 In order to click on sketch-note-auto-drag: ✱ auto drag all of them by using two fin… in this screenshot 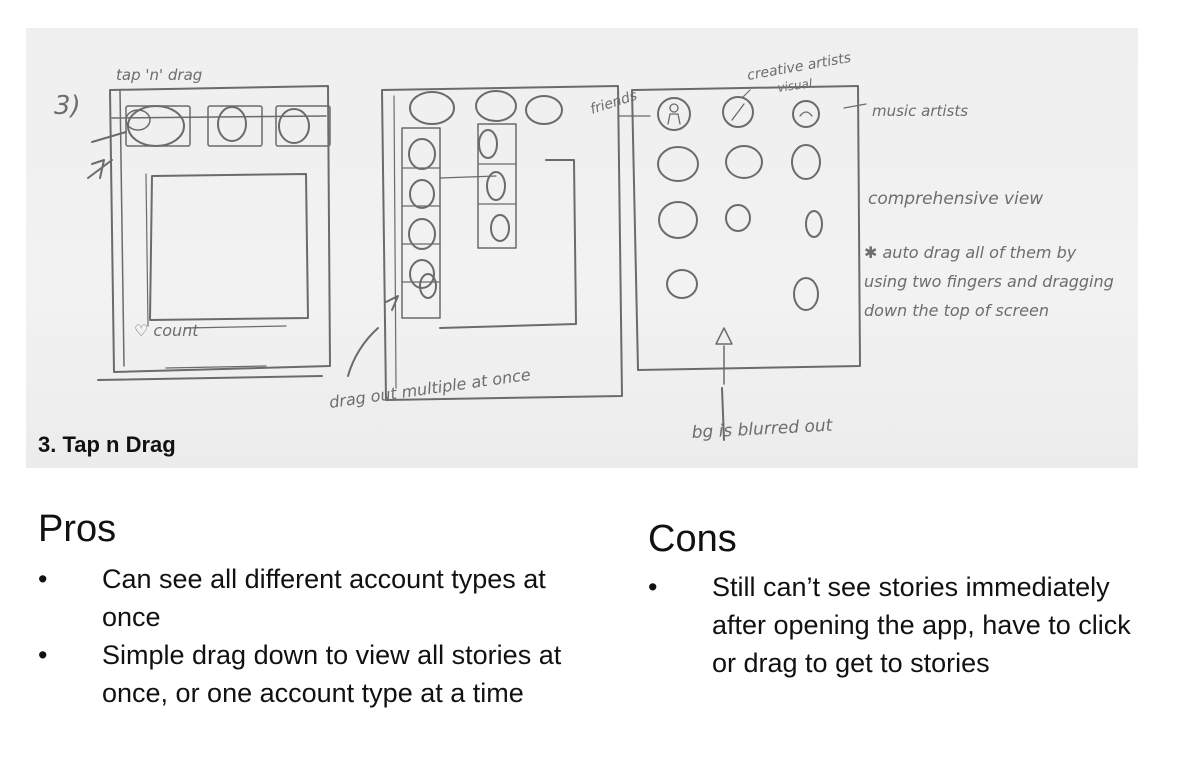, I will do `click(989, 281)`.